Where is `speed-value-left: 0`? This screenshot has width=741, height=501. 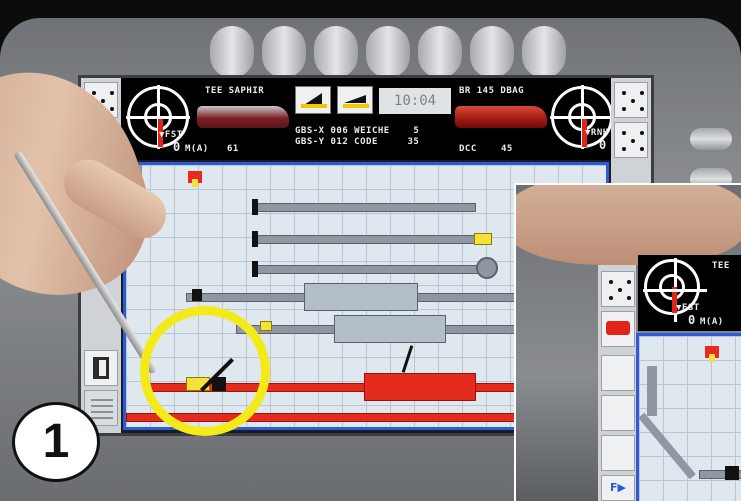 speed-value-left: 0 is located at coordinates (177, 147).